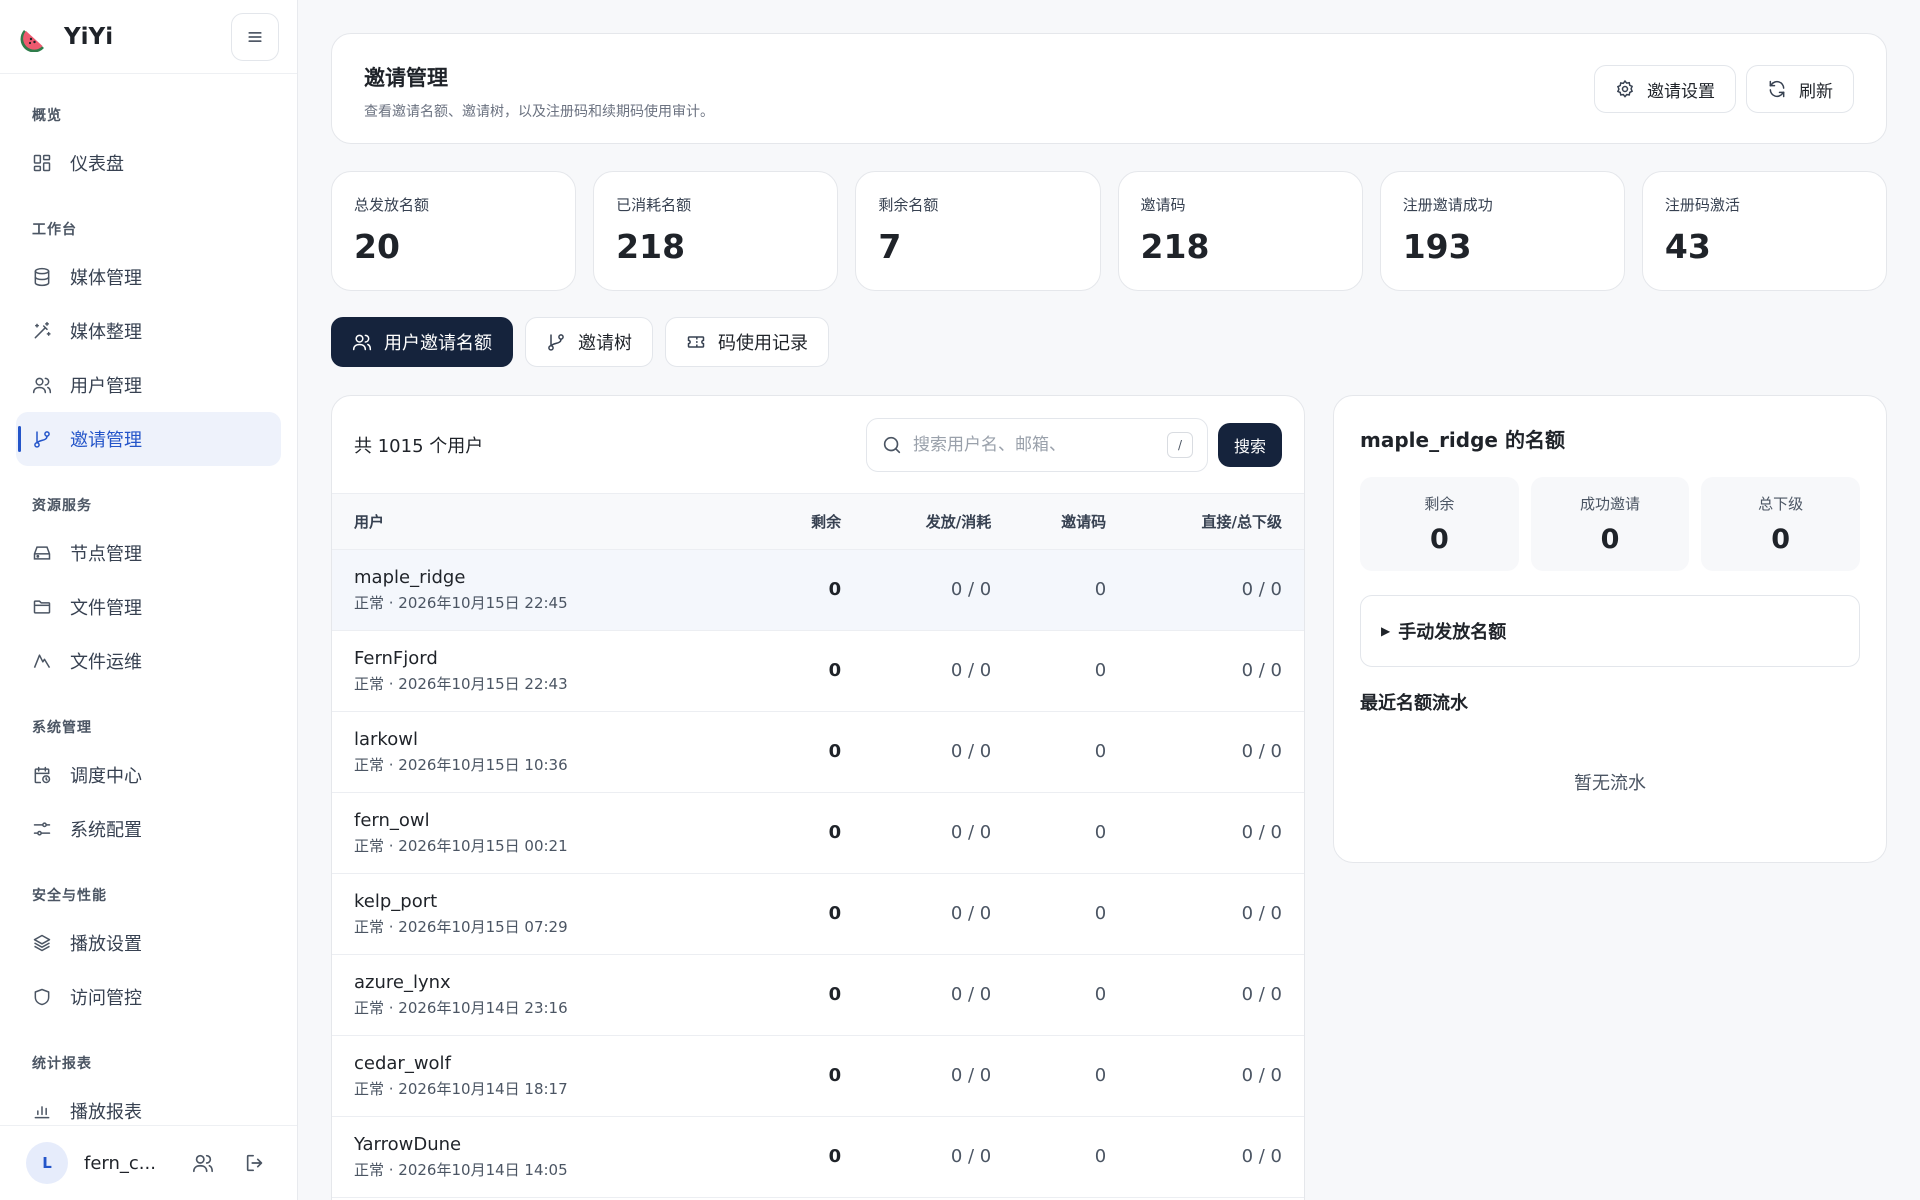  What do you see at coordinates (62, 728) in the screenshot?
I see `nav-group-system: 系统管理` at bounding box center [62, 728].